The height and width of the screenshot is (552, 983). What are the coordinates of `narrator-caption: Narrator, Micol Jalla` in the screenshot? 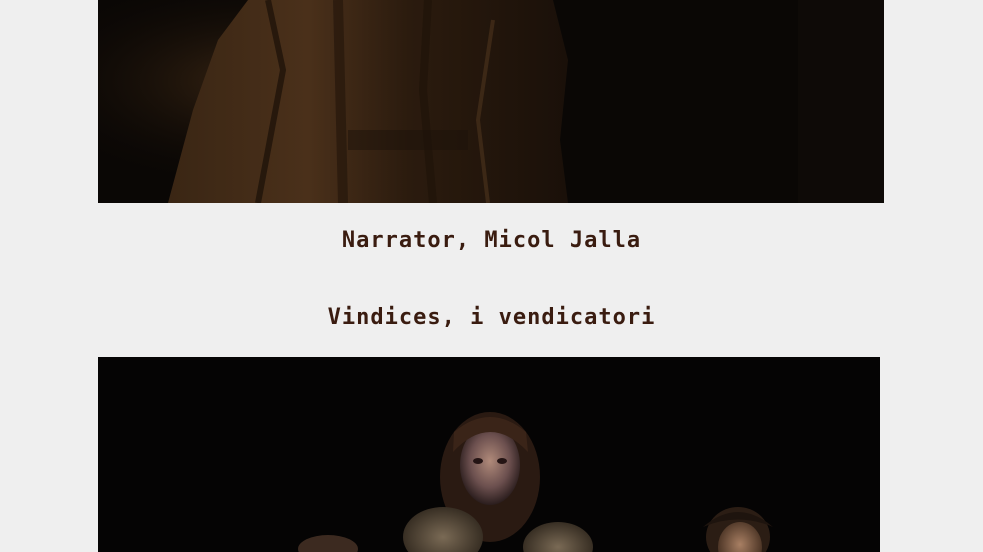 It's located at (491, 240).